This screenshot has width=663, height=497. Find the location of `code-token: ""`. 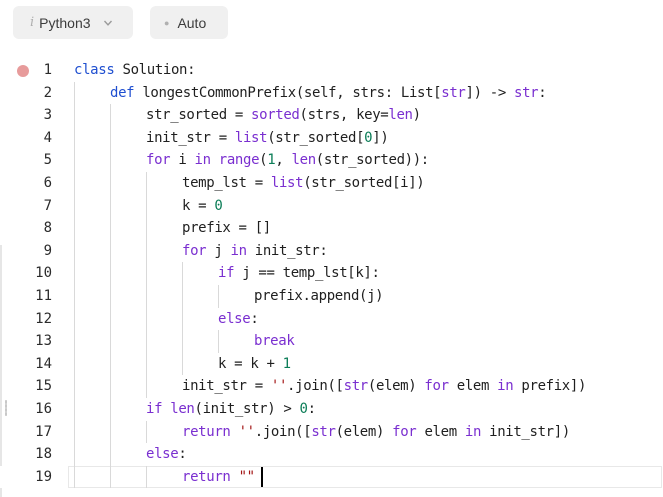

code-token: "" is located at coordinates (247, 476).